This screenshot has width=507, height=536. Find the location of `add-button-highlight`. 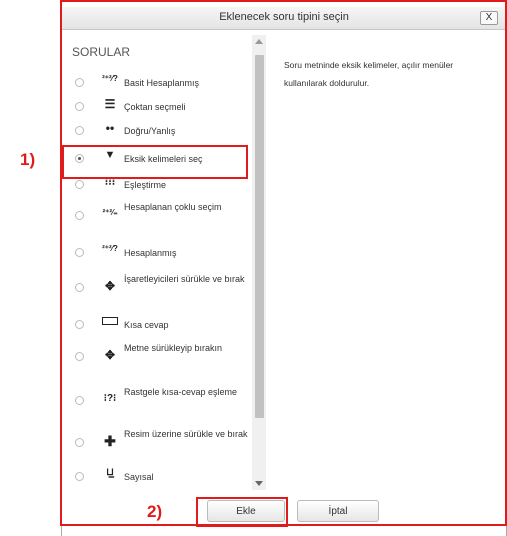

add-button-highlight is located at coordinates (242, 512).